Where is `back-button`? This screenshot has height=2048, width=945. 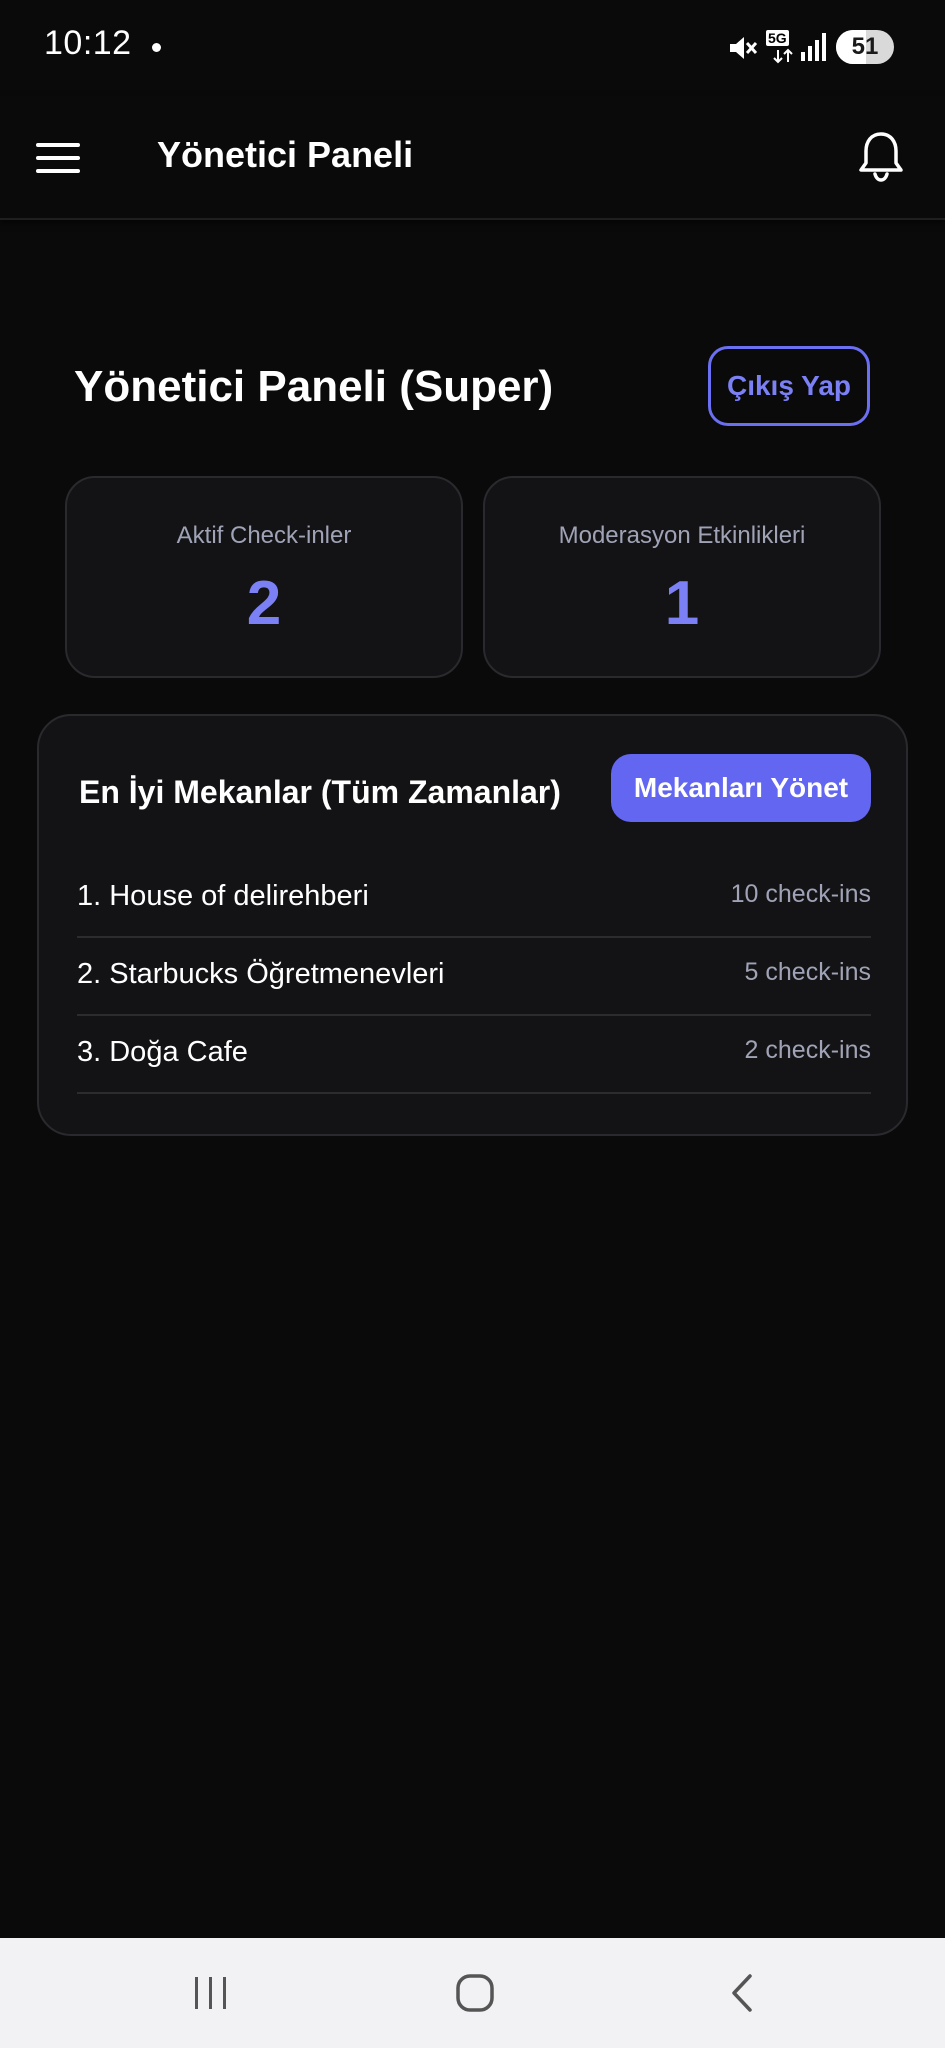 back-button is located at coordinates (741, 1993).